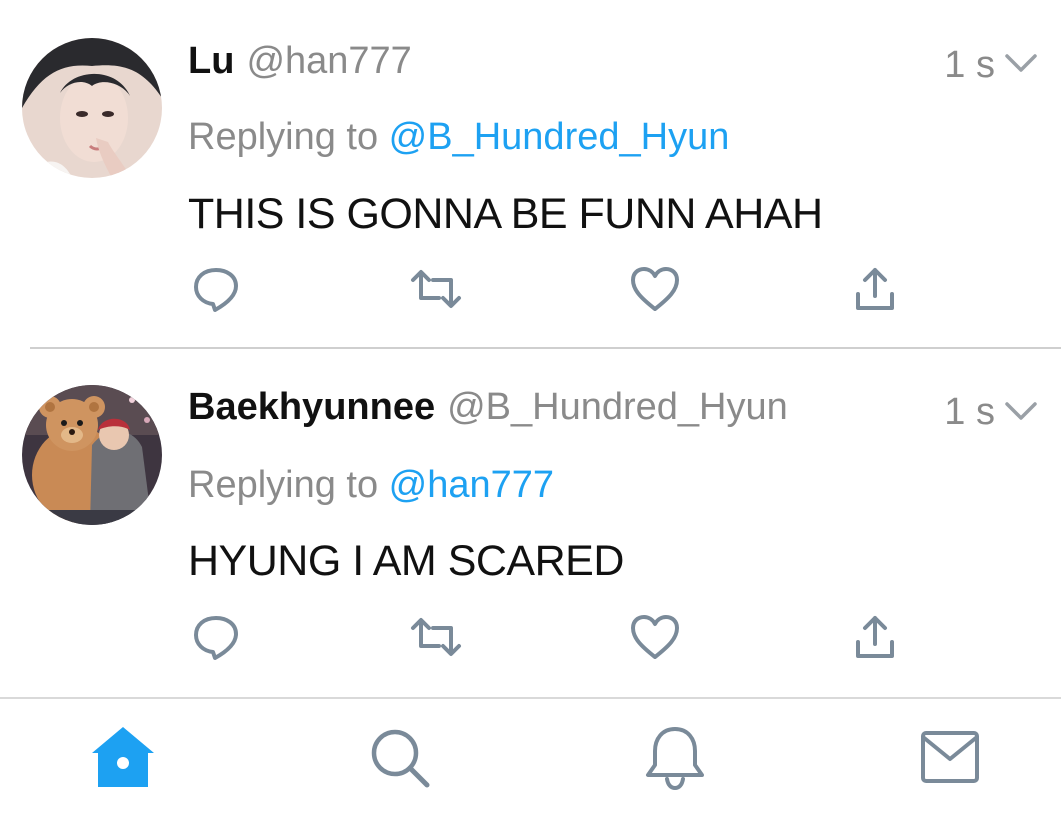  I want to click on messages-icon, so click(950, 758).